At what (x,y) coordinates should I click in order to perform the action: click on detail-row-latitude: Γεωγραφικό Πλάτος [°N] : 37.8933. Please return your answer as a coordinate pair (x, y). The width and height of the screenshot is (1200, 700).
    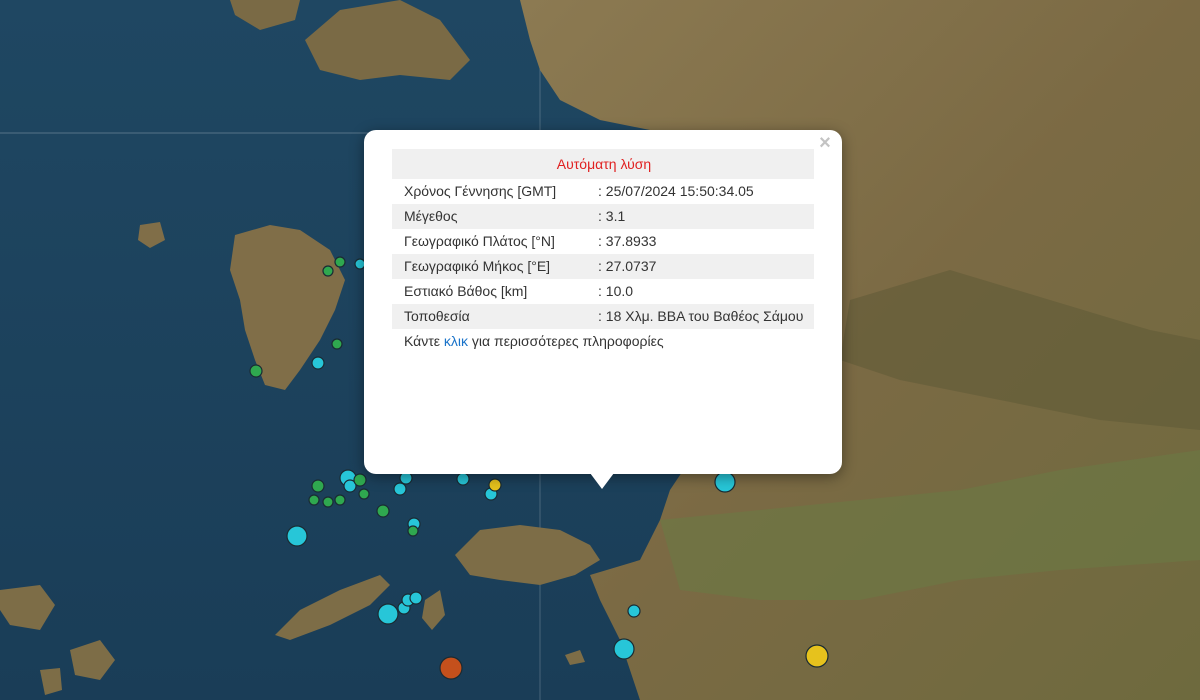
    Looking at the image, I should click on (603, 241).